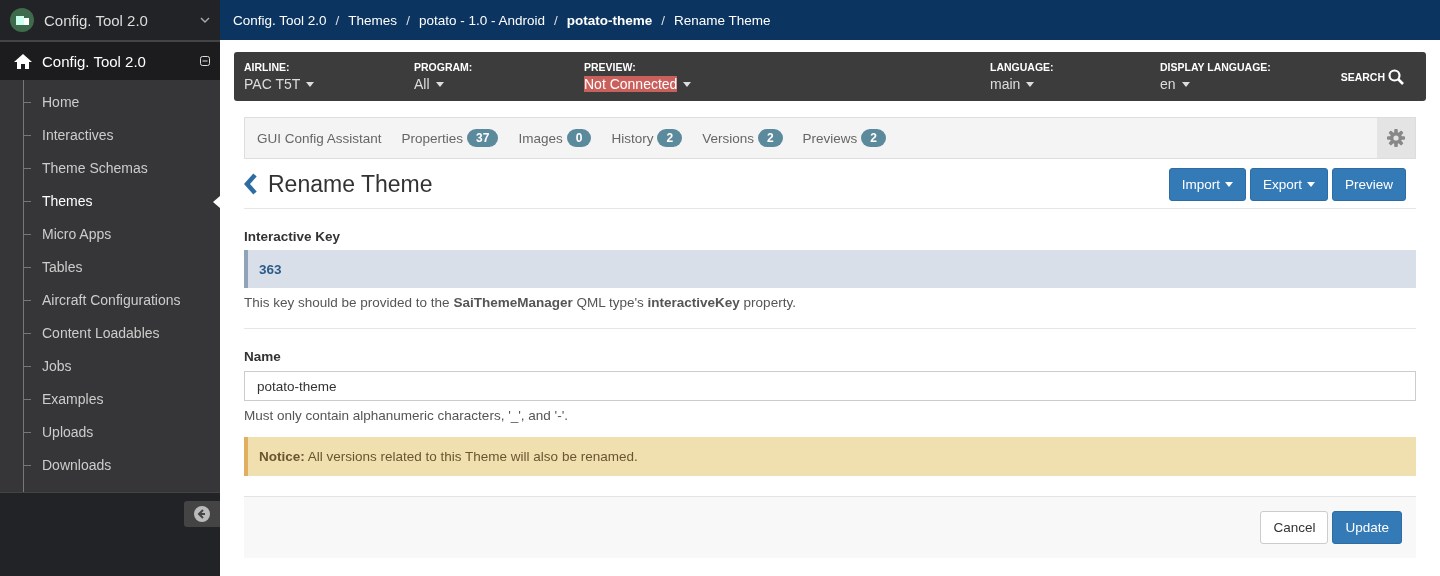  I want to click on arrow-left-circle-icon, so click(202, 514).